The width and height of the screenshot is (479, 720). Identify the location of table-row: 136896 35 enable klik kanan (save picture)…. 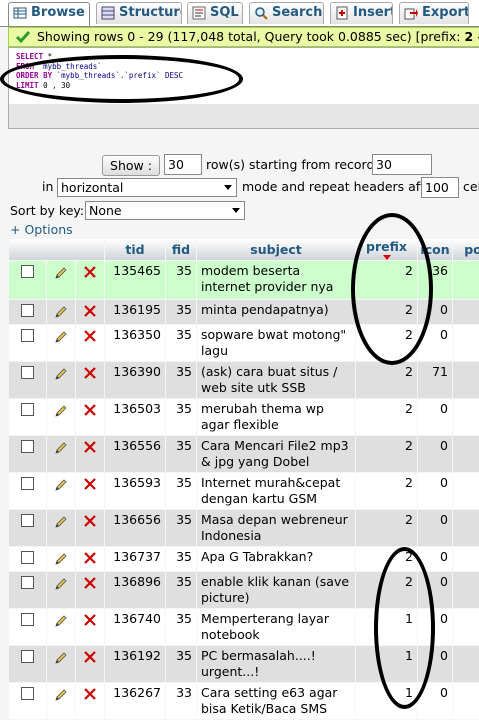
(244, 590).